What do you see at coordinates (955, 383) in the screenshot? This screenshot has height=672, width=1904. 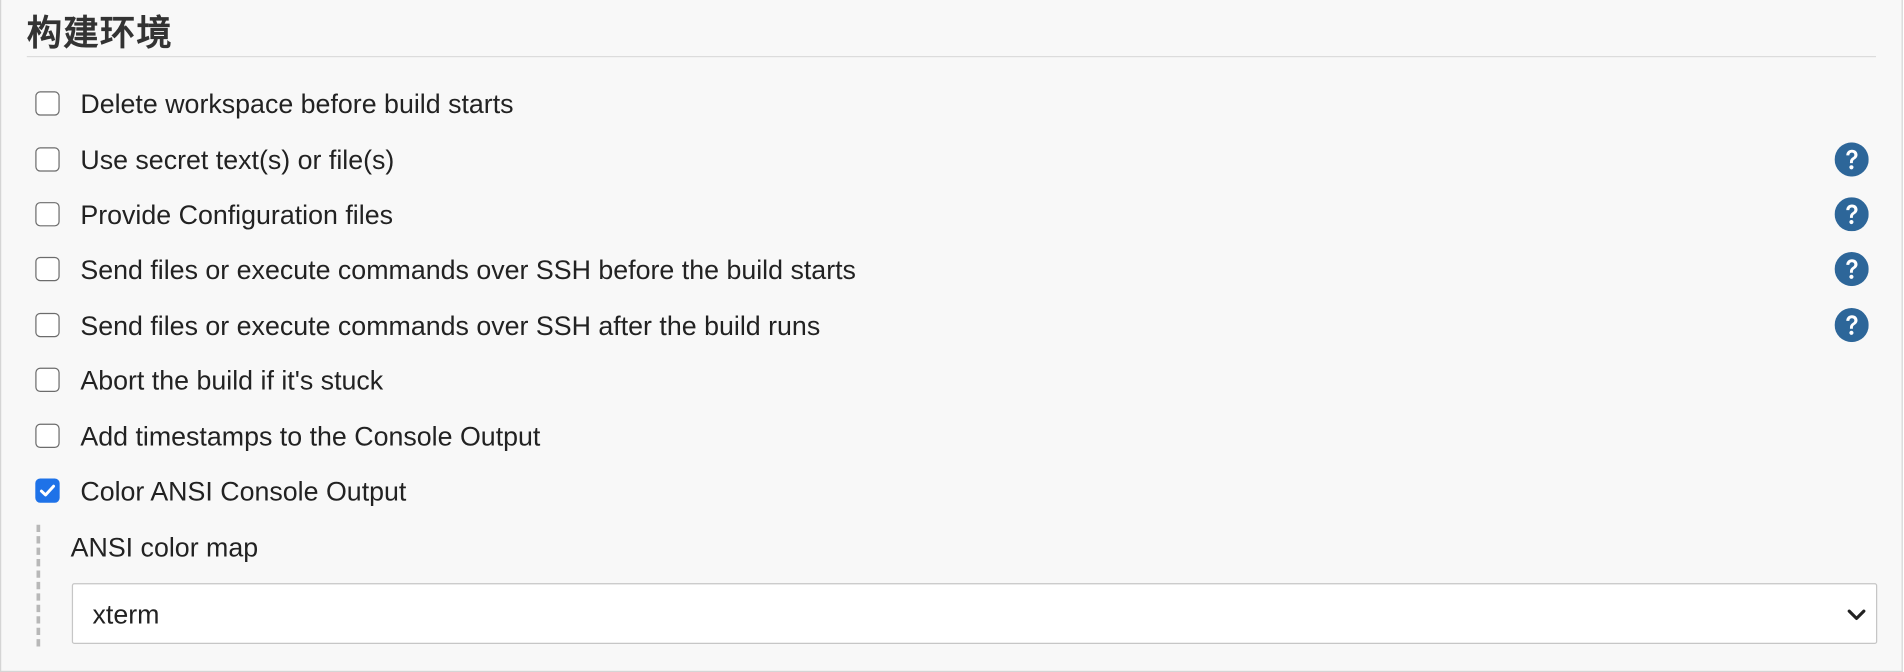 I see `option-abort-if-stuck: Abort the build if it's stuck` at bounding box center [955, 383].